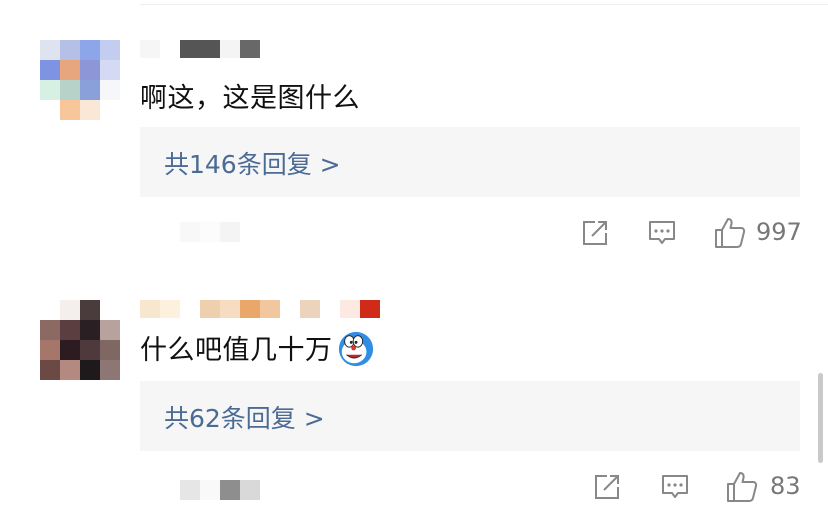 The height and width of the screenshot is (513, 828). Describe the element at coordinates (250, 98) in the screenshot. I see `comment-text: 啊这，这是图什么` at that location.